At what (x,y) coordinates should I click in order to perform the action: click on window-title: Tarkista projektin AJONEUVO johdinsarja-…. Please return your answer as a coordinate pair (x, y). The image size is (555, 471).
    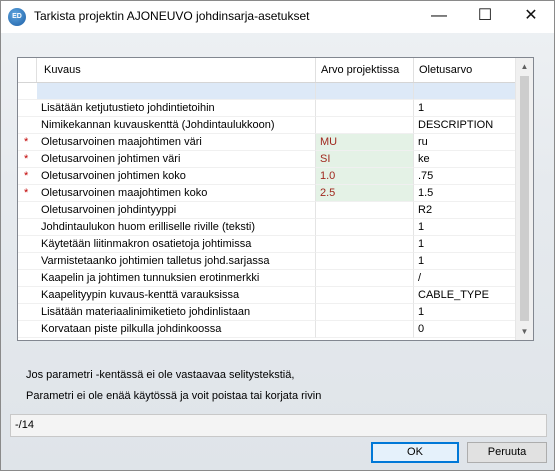
    Looking at the image, I should click on (172, 16).